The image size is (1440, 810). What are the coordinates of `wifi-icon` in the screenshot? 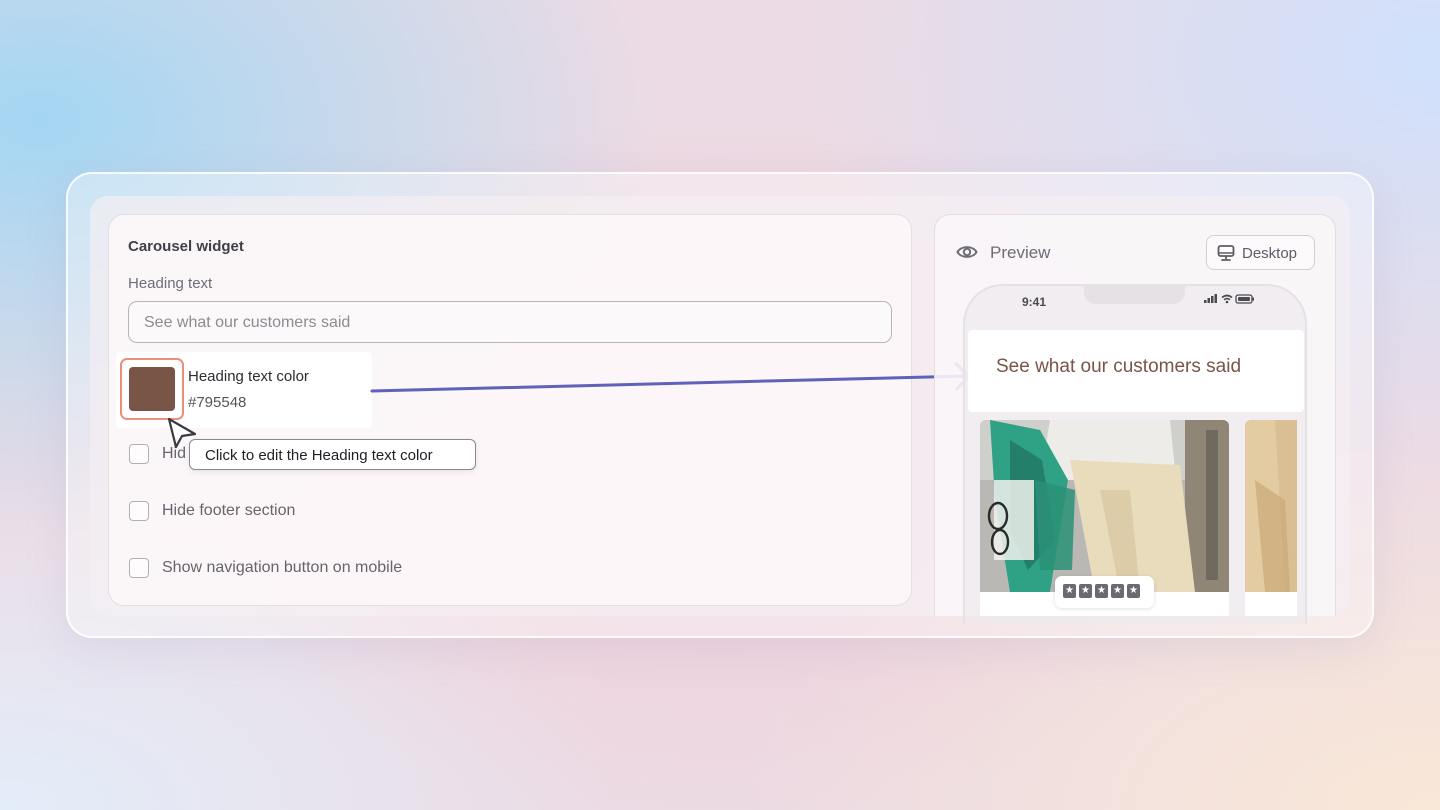 It's located at (1227, 299).